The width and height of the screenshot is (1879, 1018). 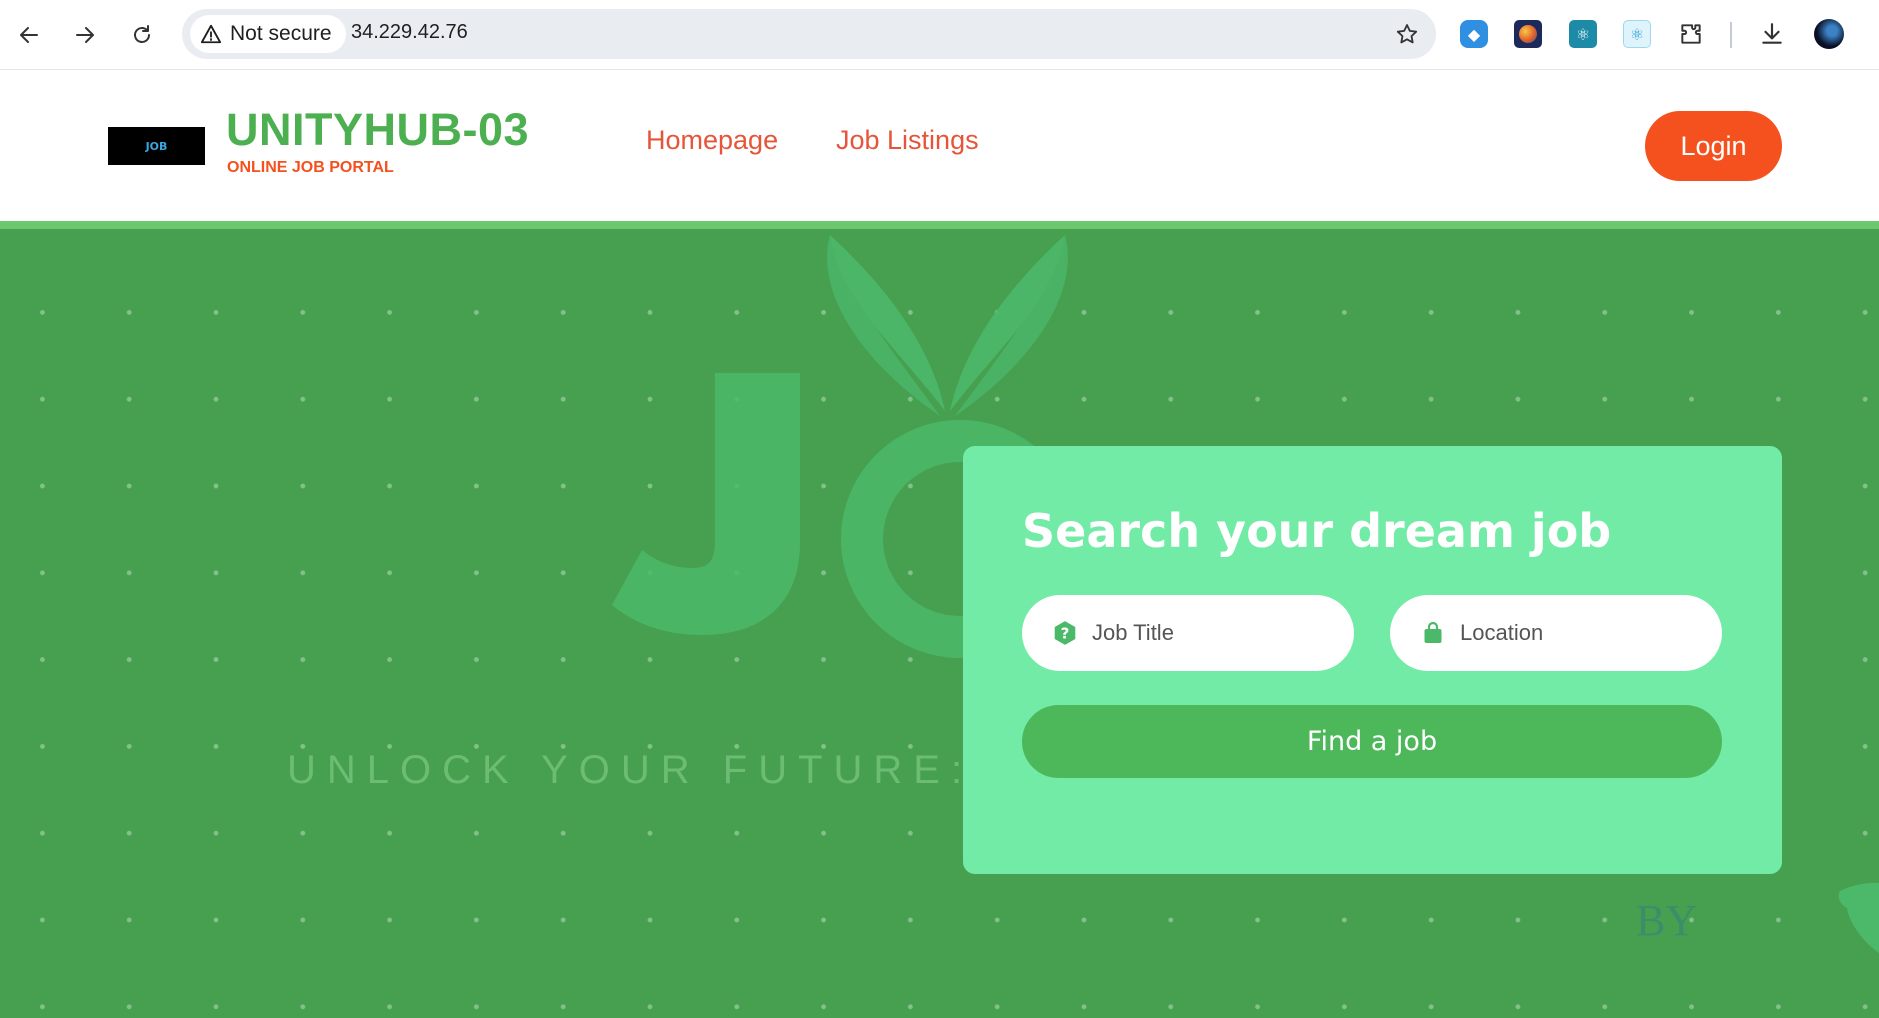 I want to click on login-button: Login, so click(x=1713, y=146).